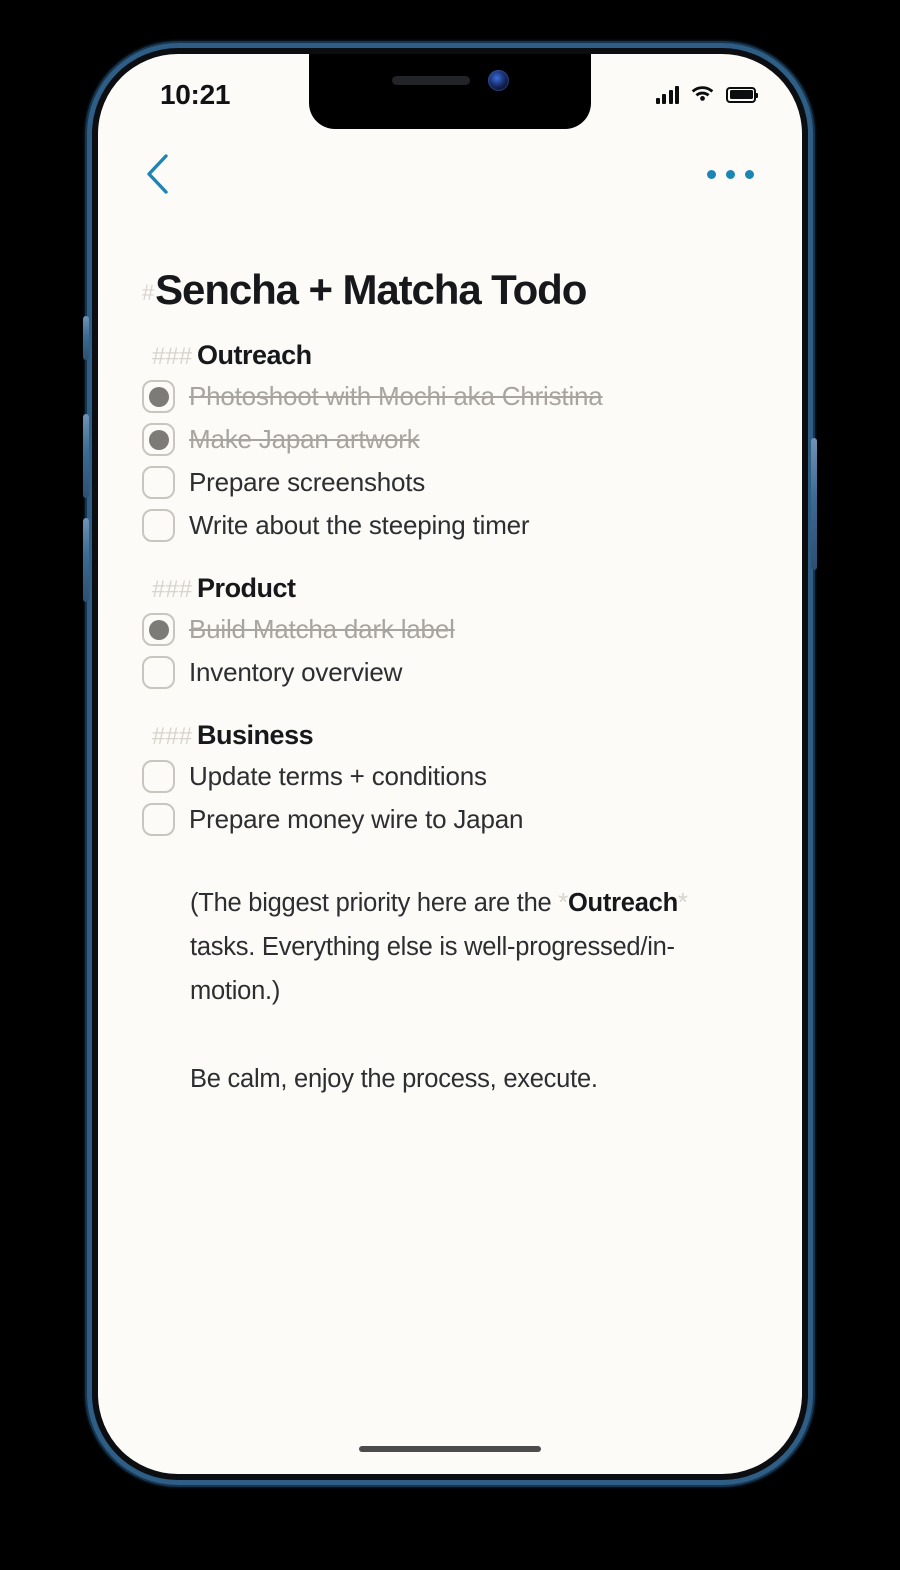 This screenshot has height=1570, width=900. What do you see at coordinates (394, 1079) in the screenshot?
I see `paragraph-text: Be calm, enjoy the process, execute.` at bounding box center [394, 1079].